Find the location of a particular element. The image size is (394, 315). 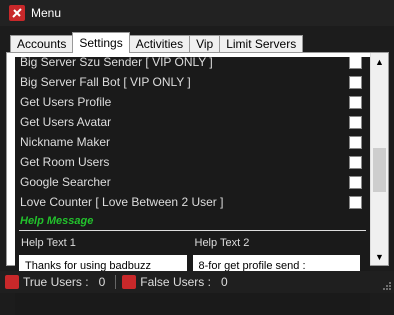

setting-label: Big Server Fall Bot [ VIP ONLY ] is located at coordinates (105, 82).